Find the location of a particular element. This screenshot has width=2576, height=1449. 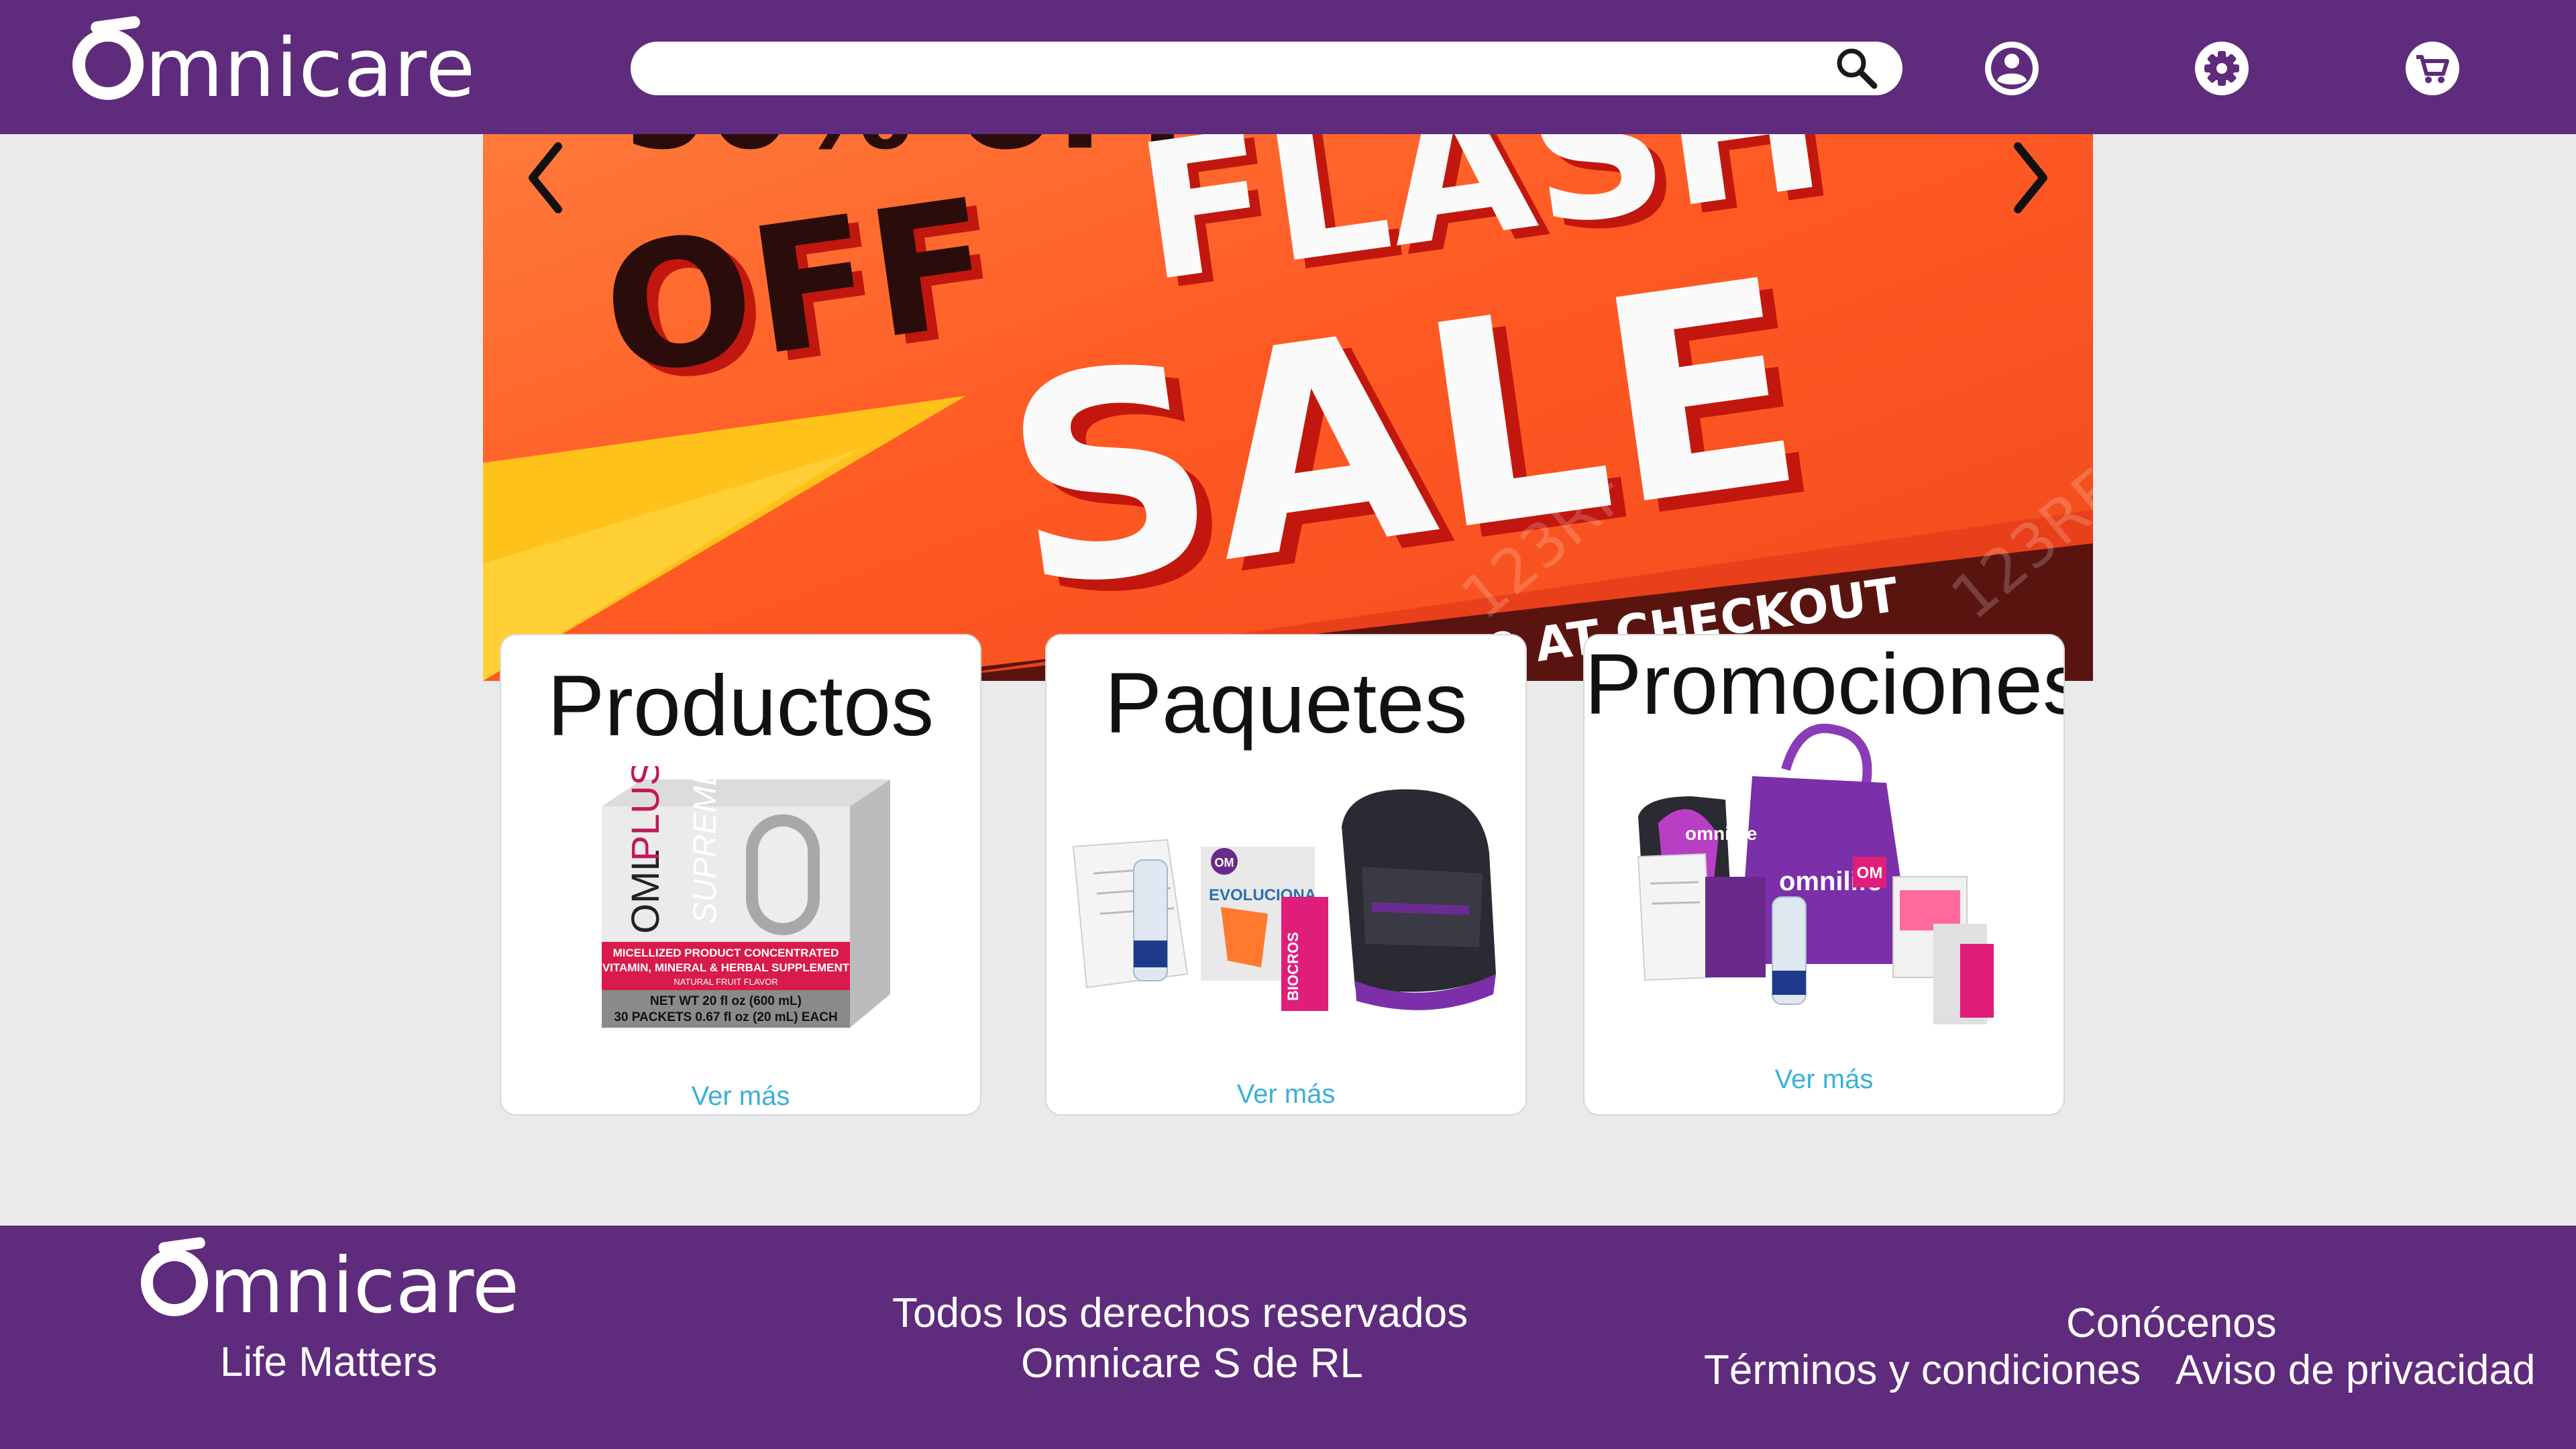

promo-bundle-image: omnilife omnilife OM is located at coordinates (1815, 873).